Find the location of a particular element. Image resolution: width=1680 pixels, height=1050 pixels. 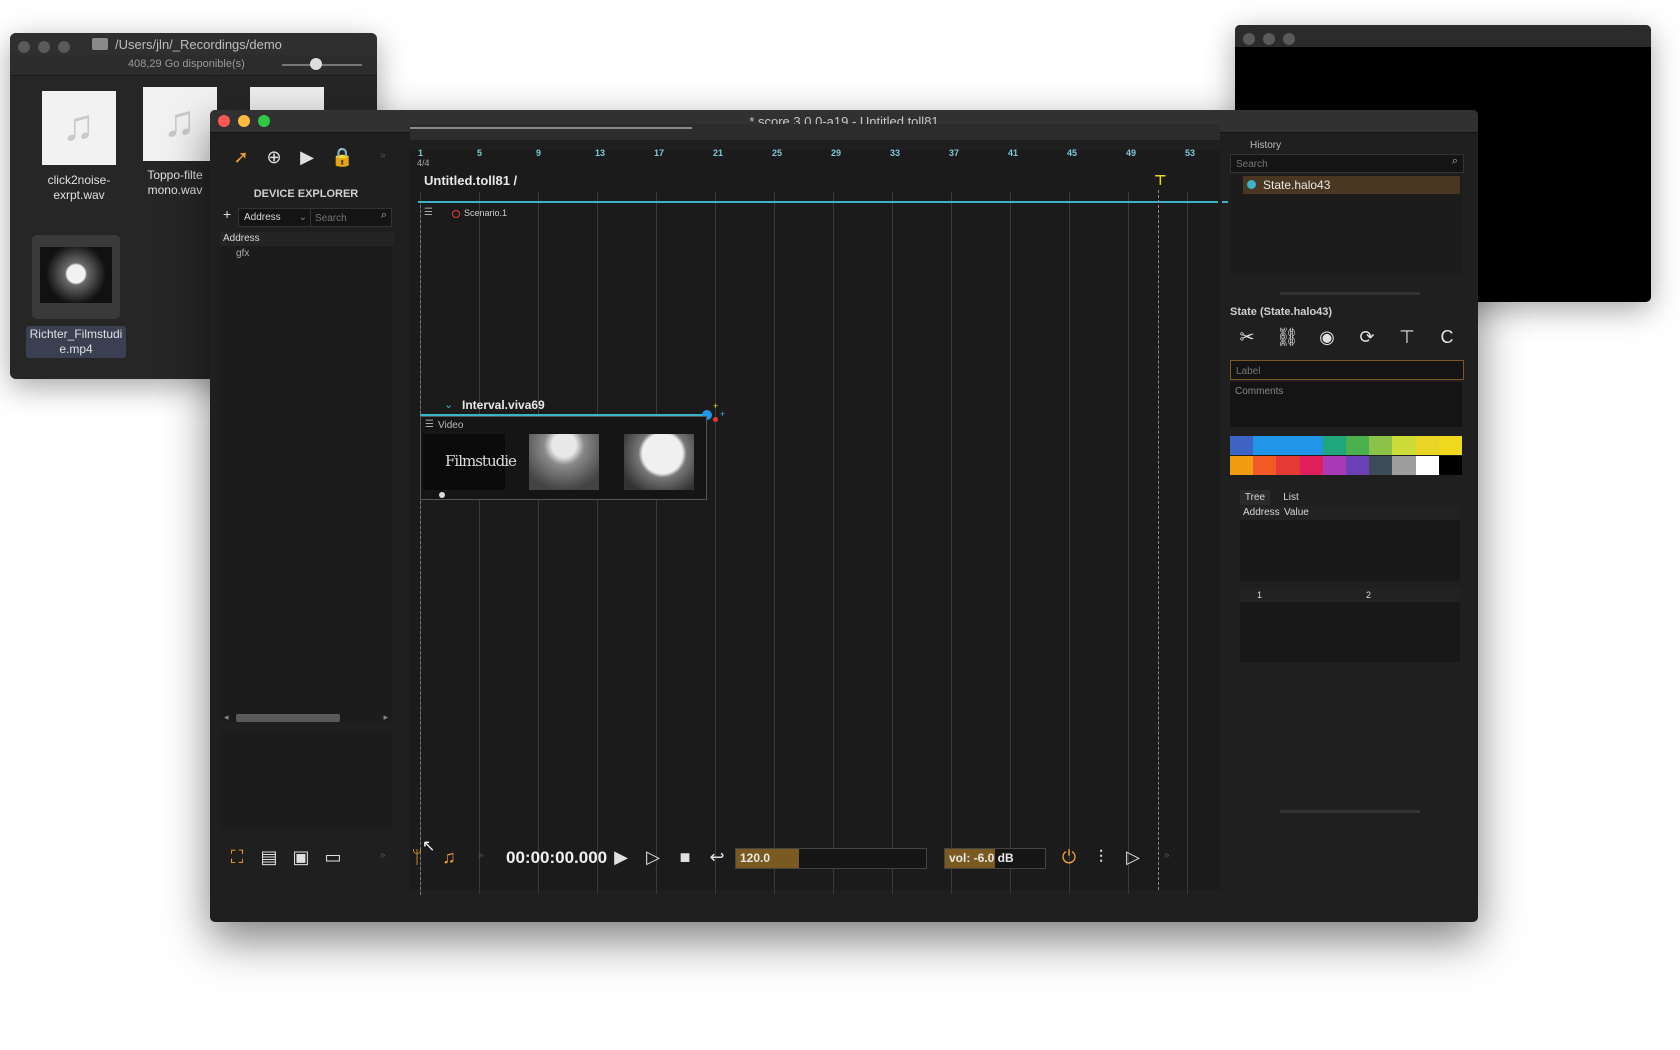

breadcrumb: Untitled.toll81 / is located at coordinates (470, 180).